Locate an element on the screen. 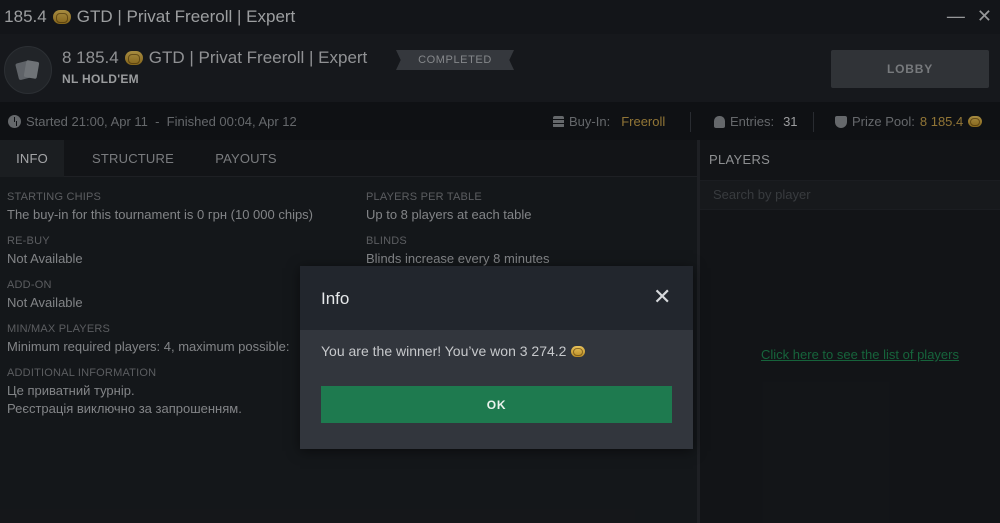 The width and height of the screenshot is (1000, 523). close-icon: ✕ is located at coordinates (662, 297).